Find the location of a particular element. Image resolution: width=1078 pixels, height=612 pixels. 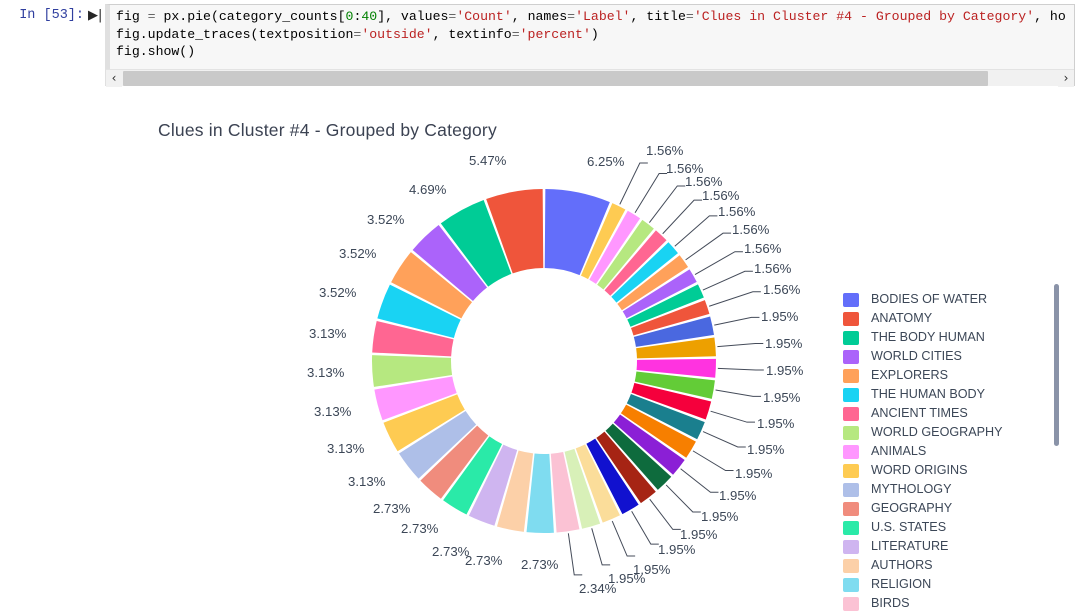

legend-item: GEOGRAPHY is located at coordinates (923, 508).